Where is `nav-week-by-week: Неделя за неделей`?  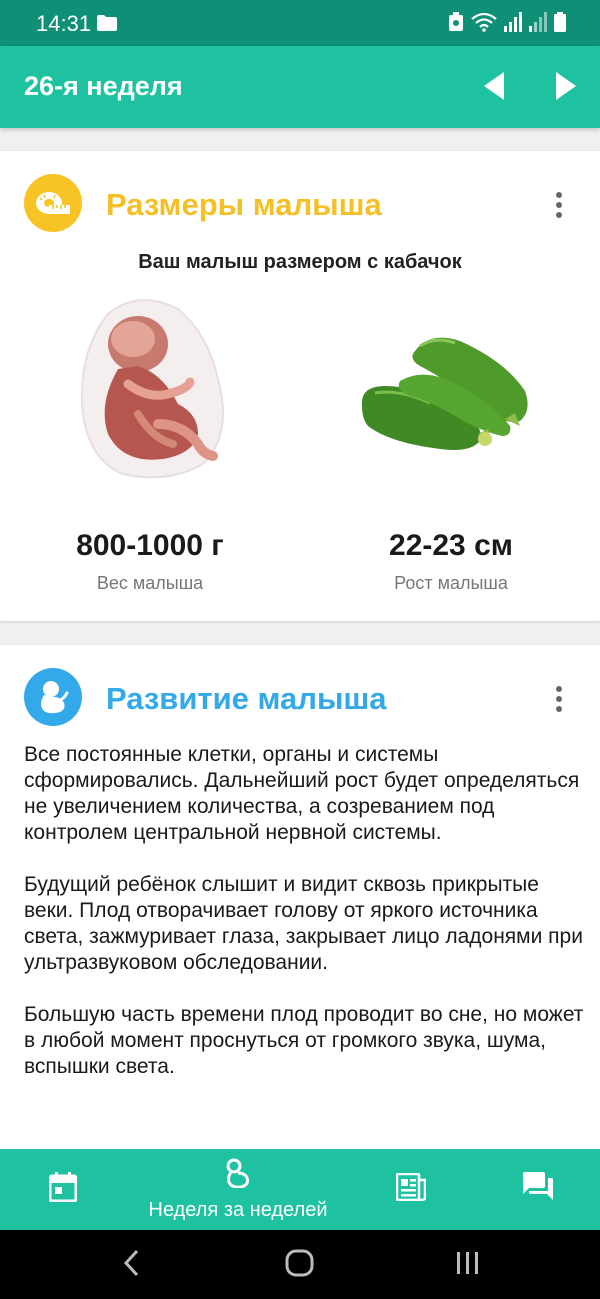
nav-week-by-week: Неделя за неделей is located at coordinates (238, 1189).